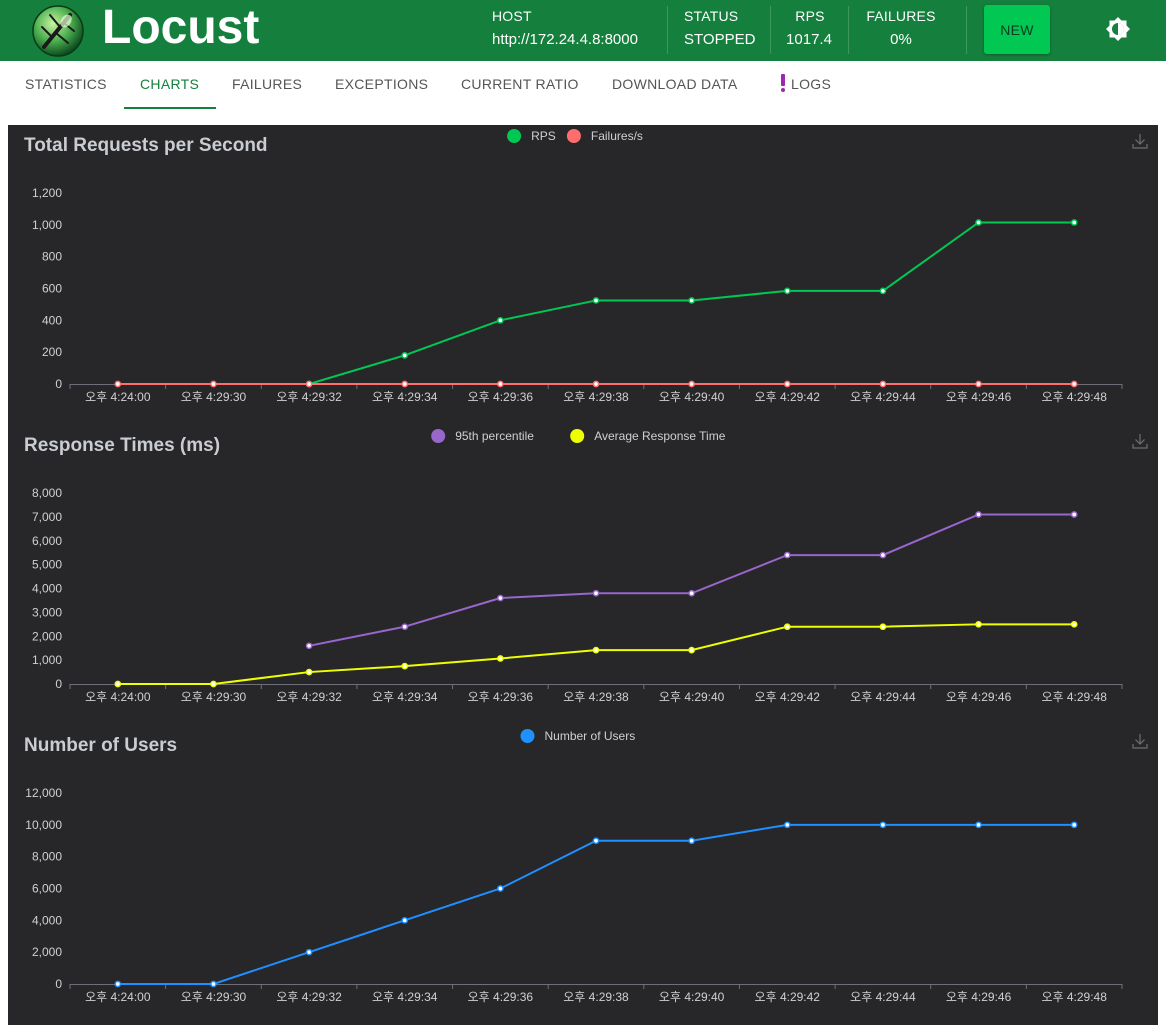  What do you see at coordinates (901, 16) in the screenshot?
I see `failures-label: FAILURES` at bounding box center [901, 16].